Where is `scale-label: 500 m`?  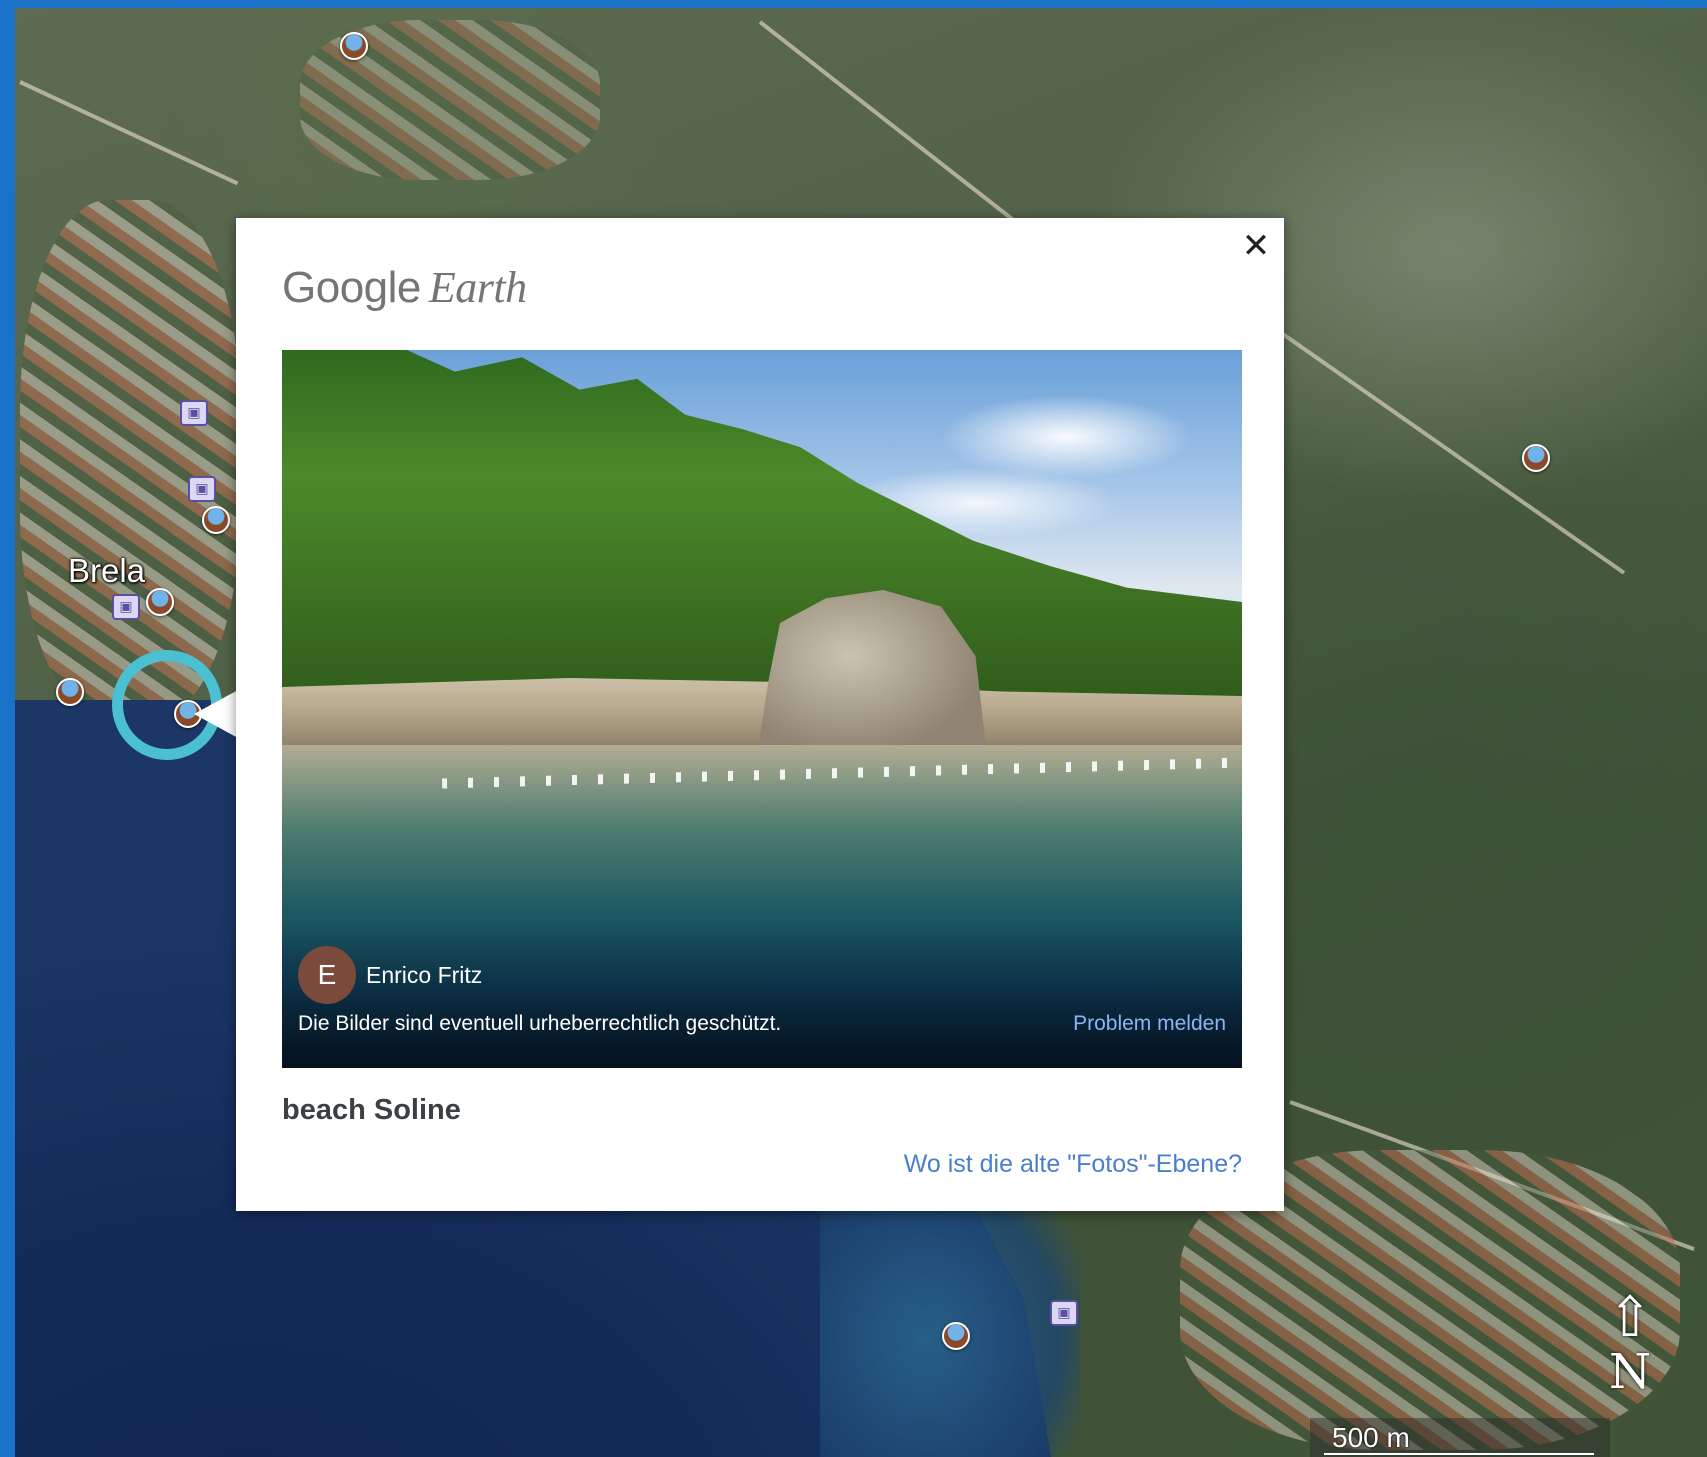
scale-label: 500 m is located at coordinates (1371, 1437).